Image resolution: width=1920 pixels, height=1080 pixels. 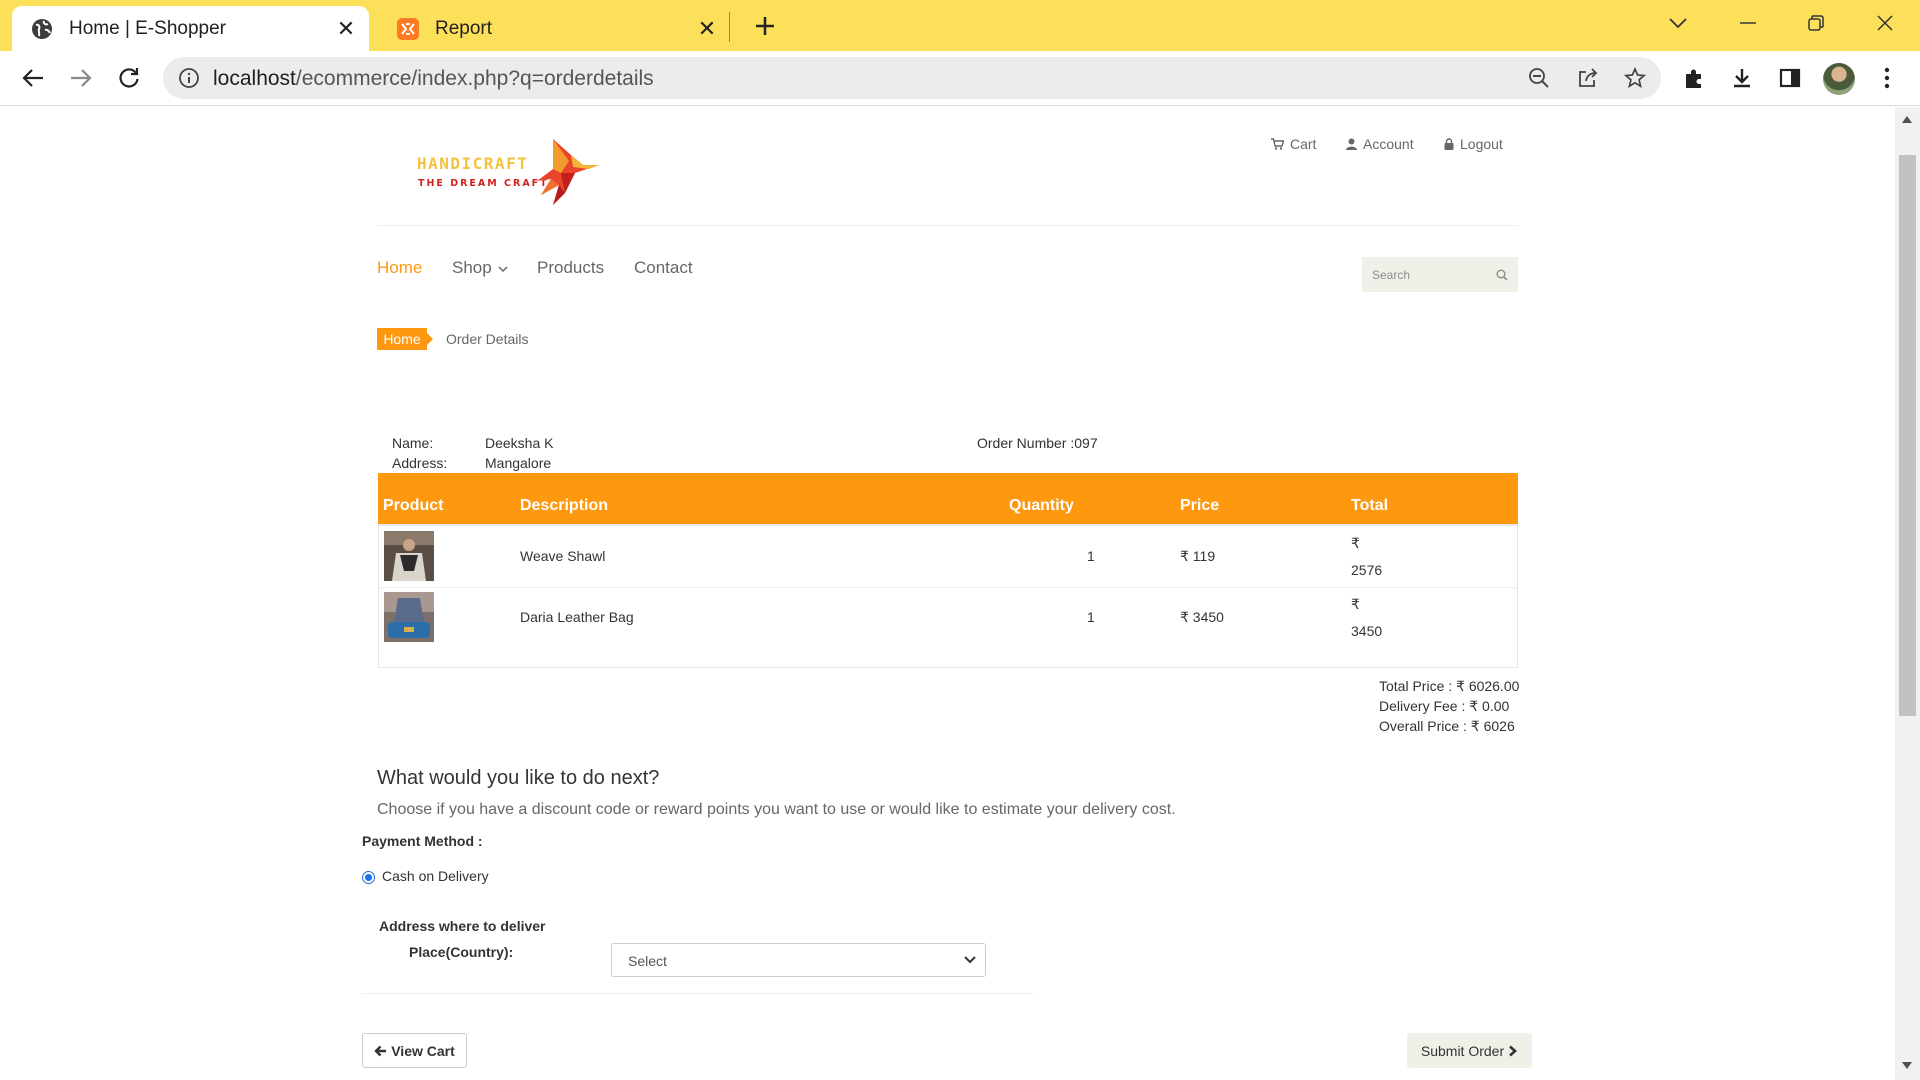 What do you see at coordinates (413, 443) in the screenshot?
I see `name-label: Name:` at bounding box center [413, 443].